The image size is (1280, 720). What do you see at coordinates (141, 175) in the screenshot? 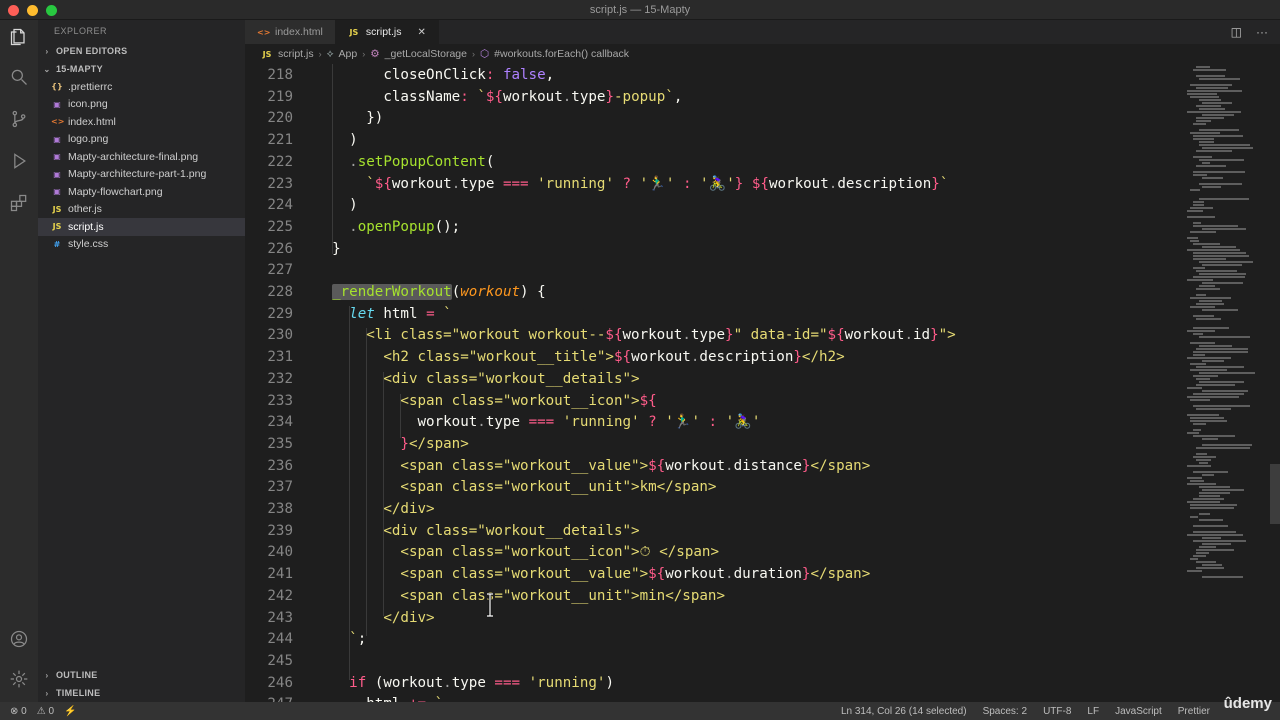
I see `file-item: ▣ Mapty-architecture-part-1.png` at bounding box center [141, 175].